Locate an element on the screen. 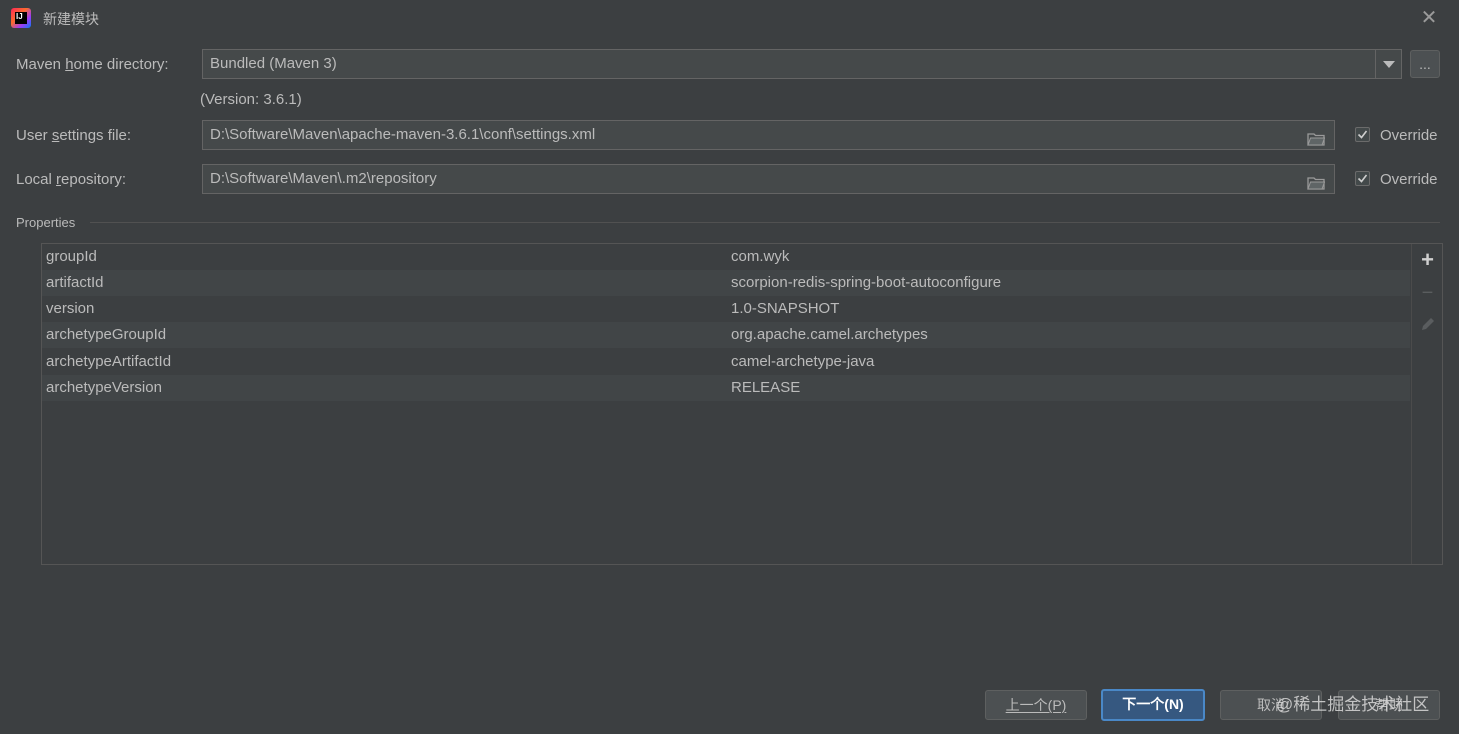  property-value: 1.0-SNAPSHOT is located at coordinates (785, 308).